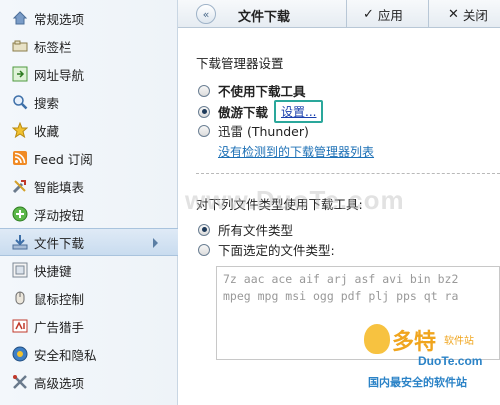 This screenshot has height=405, width=500. I want to click on sidebar-item-label: 标签栏, so click(53, 47).